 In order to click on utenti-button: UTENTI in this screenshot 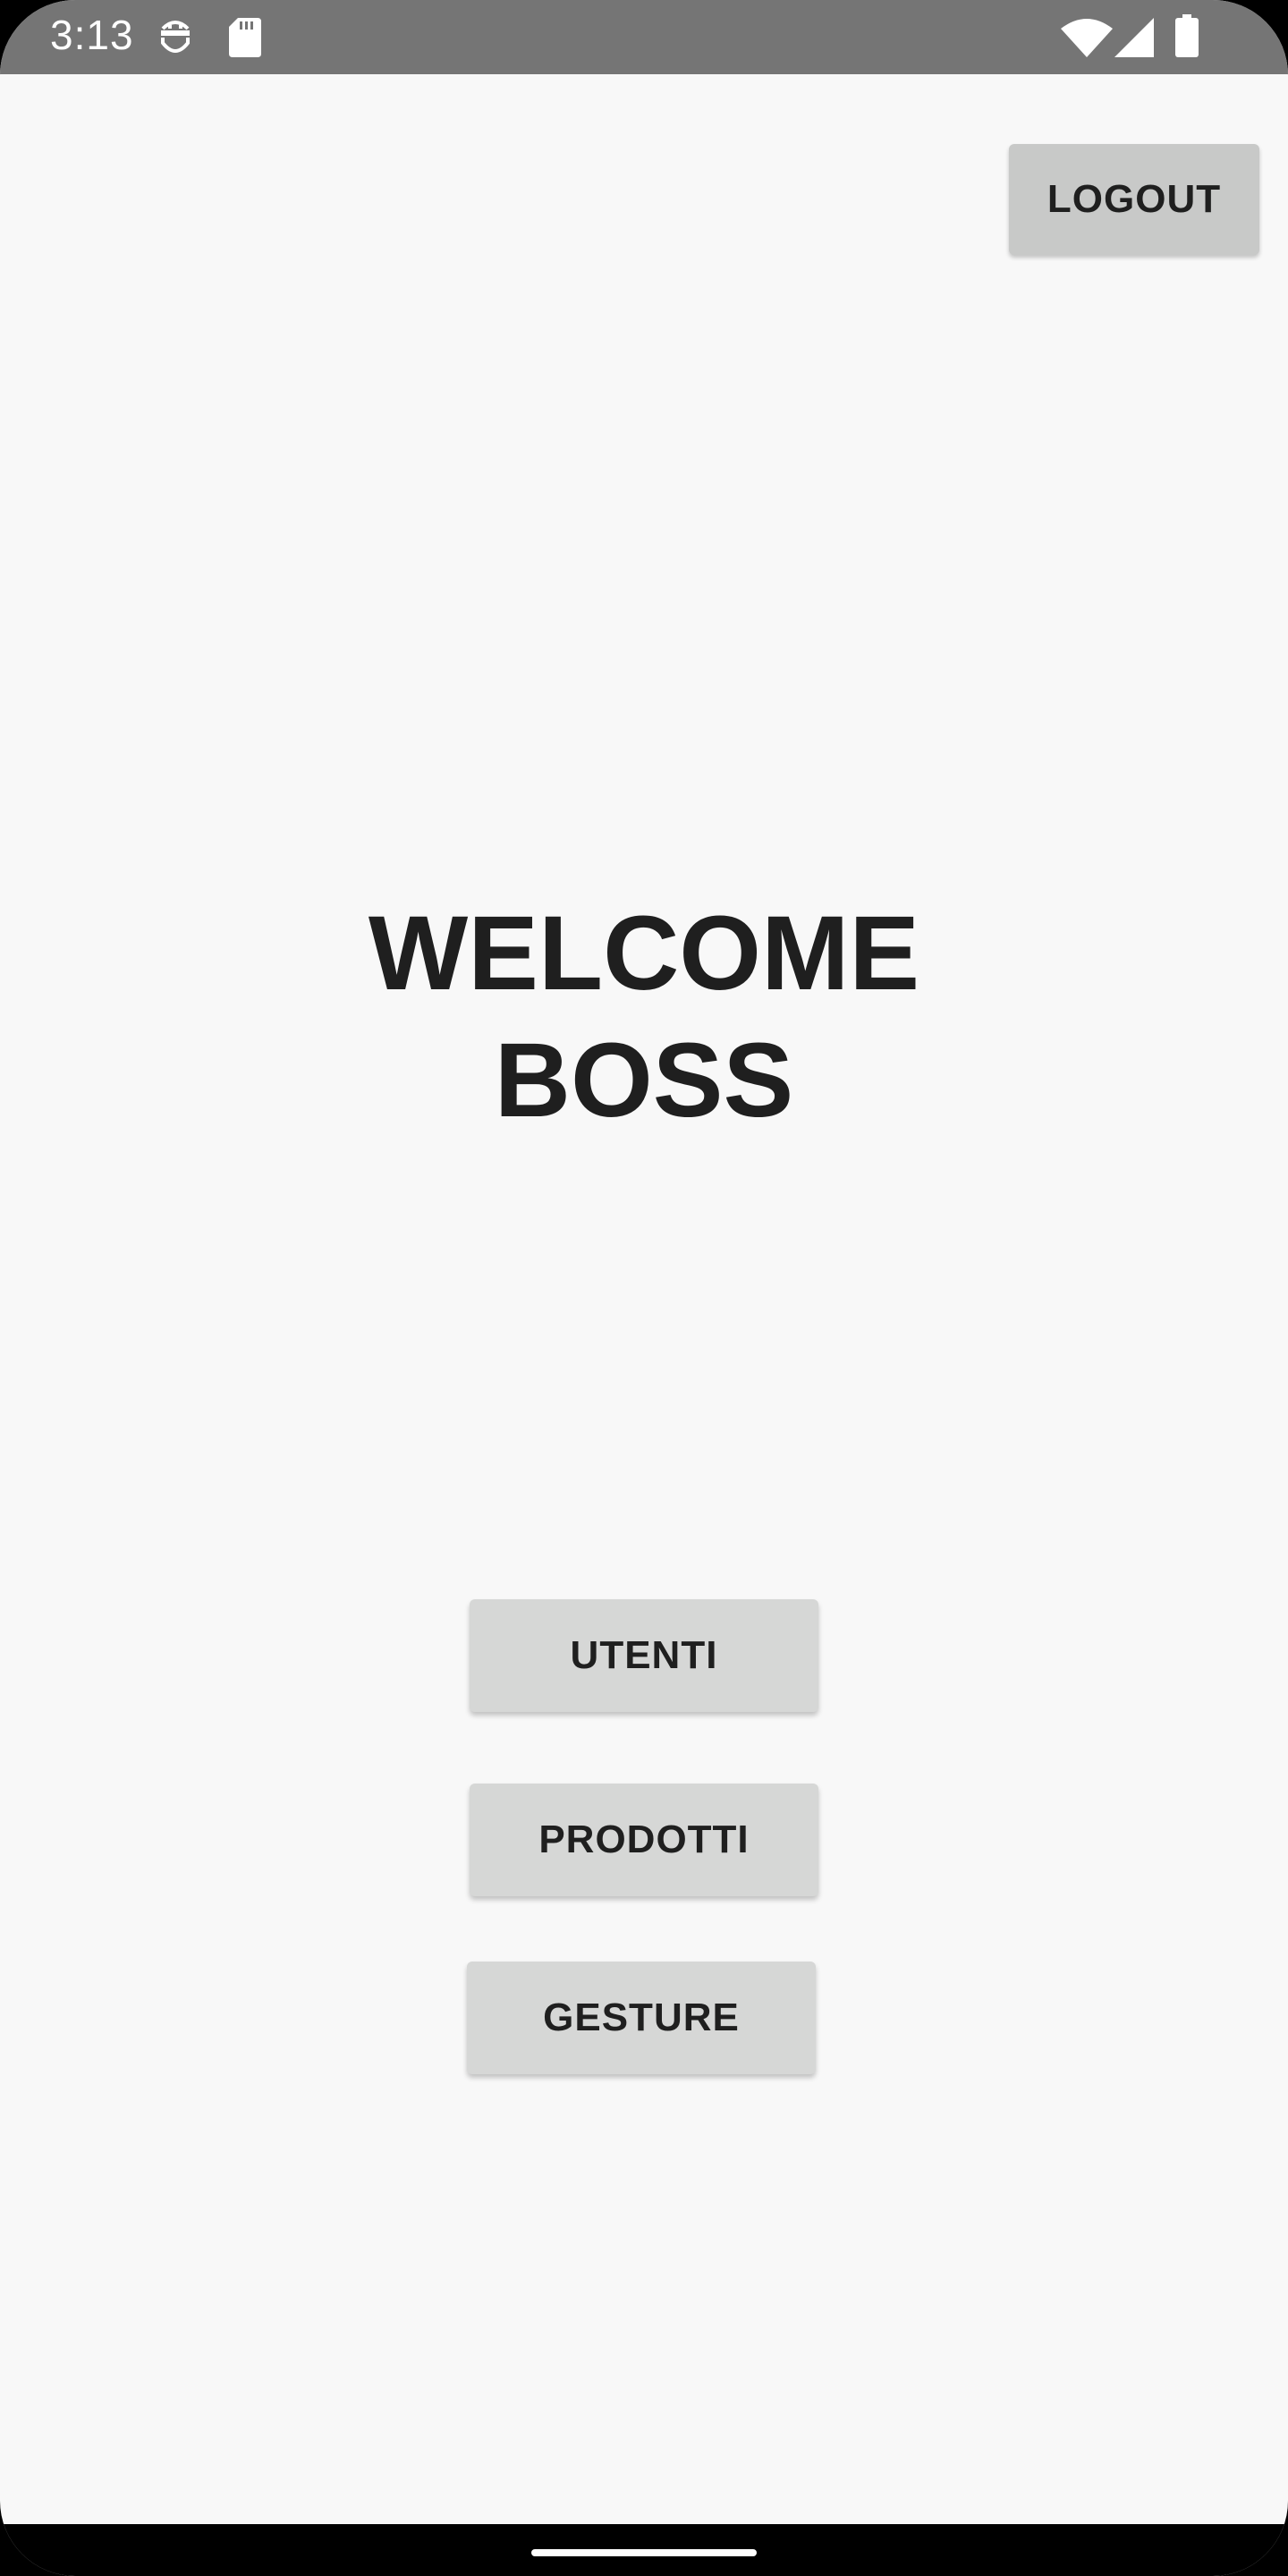, I will do `click(644, 1655)`.